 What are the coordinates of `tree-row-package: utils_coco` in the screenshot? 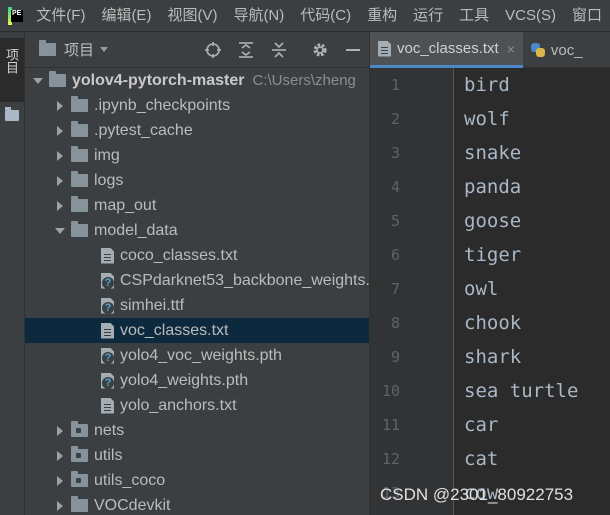 It's located at (197, 480).